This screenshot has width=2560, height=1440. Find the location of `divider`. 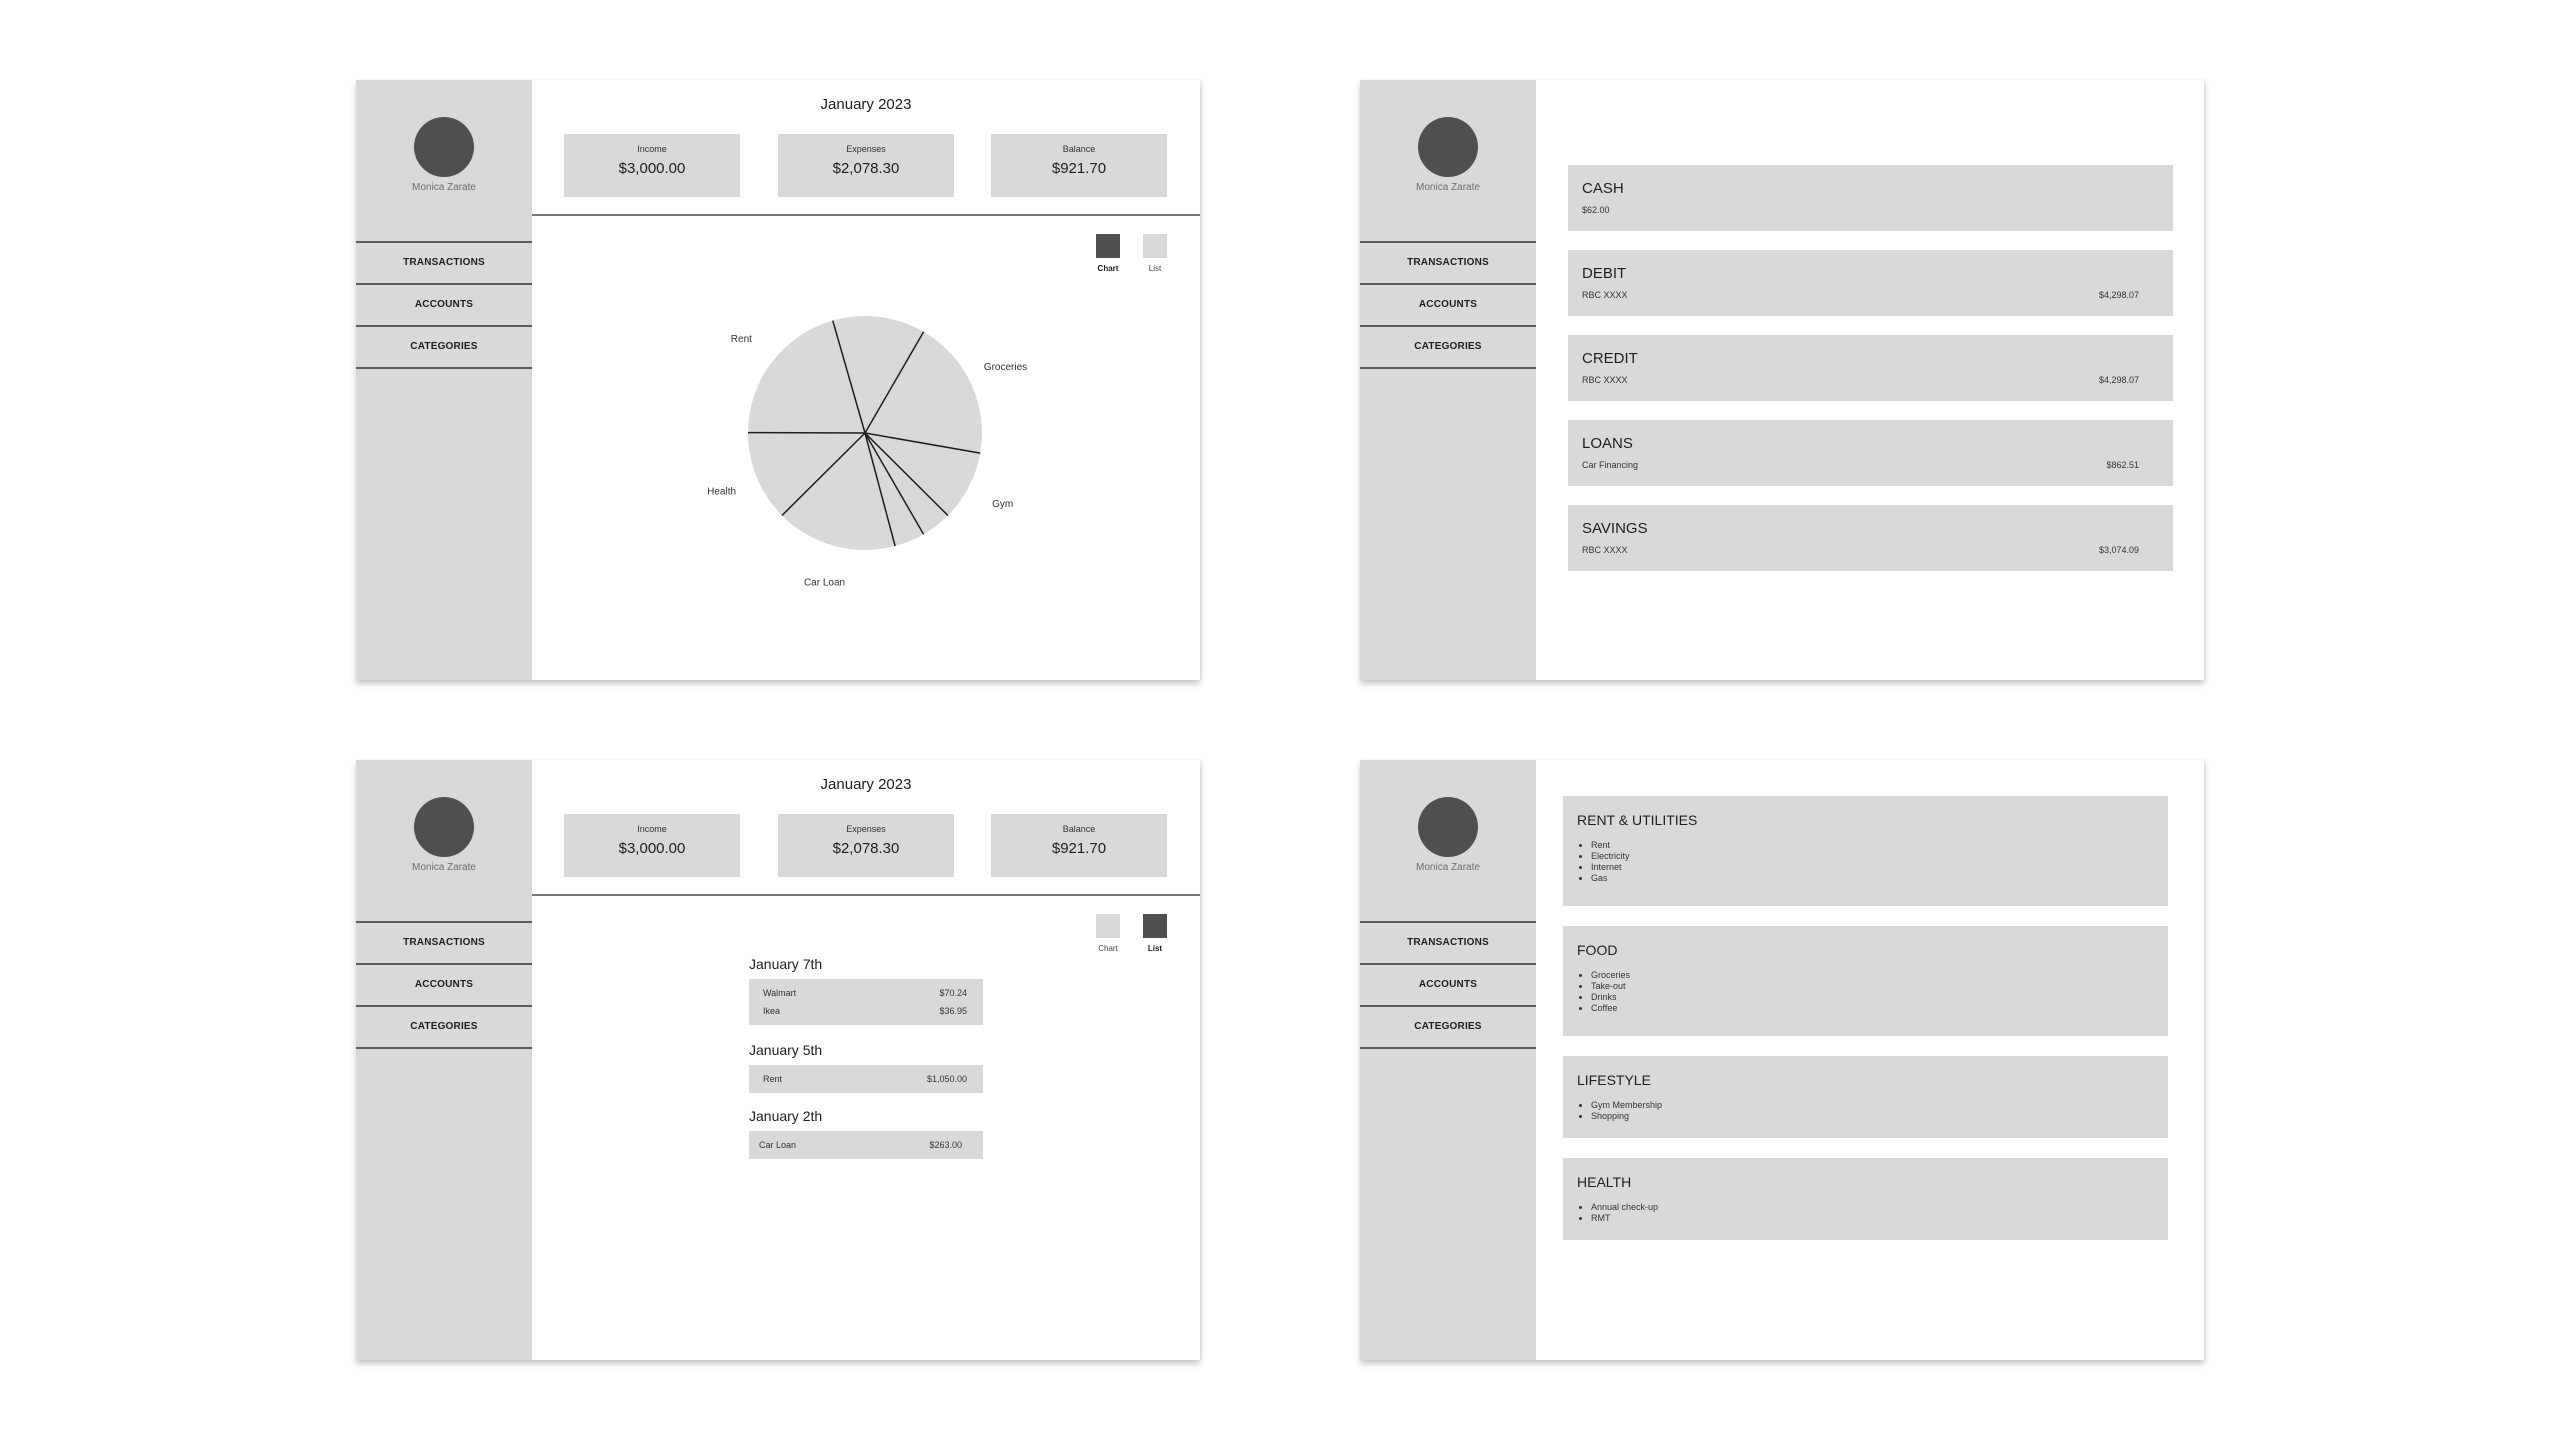

divider is located at coordinates (866, 895).